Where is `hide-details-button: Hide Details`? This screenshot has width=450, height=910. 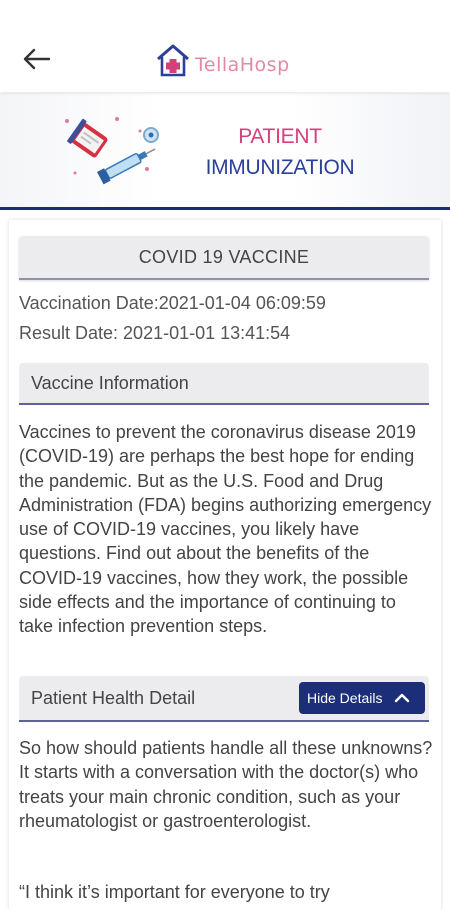
hide-details-button: Hide Details is located at coordinates (362, 698).